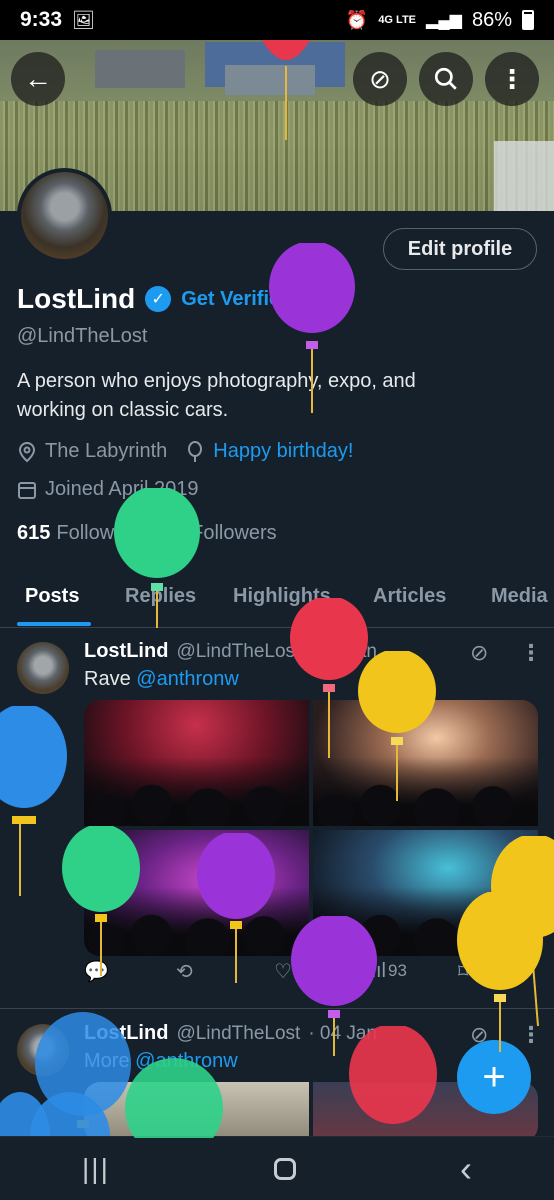 This screenshot has height=1200, width=554. What do you see at coordinates (283, 451) in the screenshot?
I see `birthday-link: Happy birthday!` at bounding box center [283, 451].